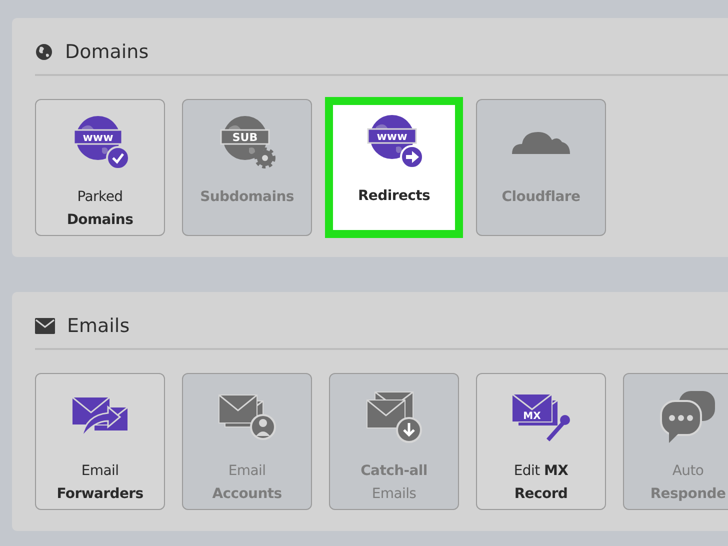 The image size is (728, 546). What do you see at coordinates (100, 167) in the screenshot?
I see `feature-tile: www Parked Domains` at bounding box center [100, 167].